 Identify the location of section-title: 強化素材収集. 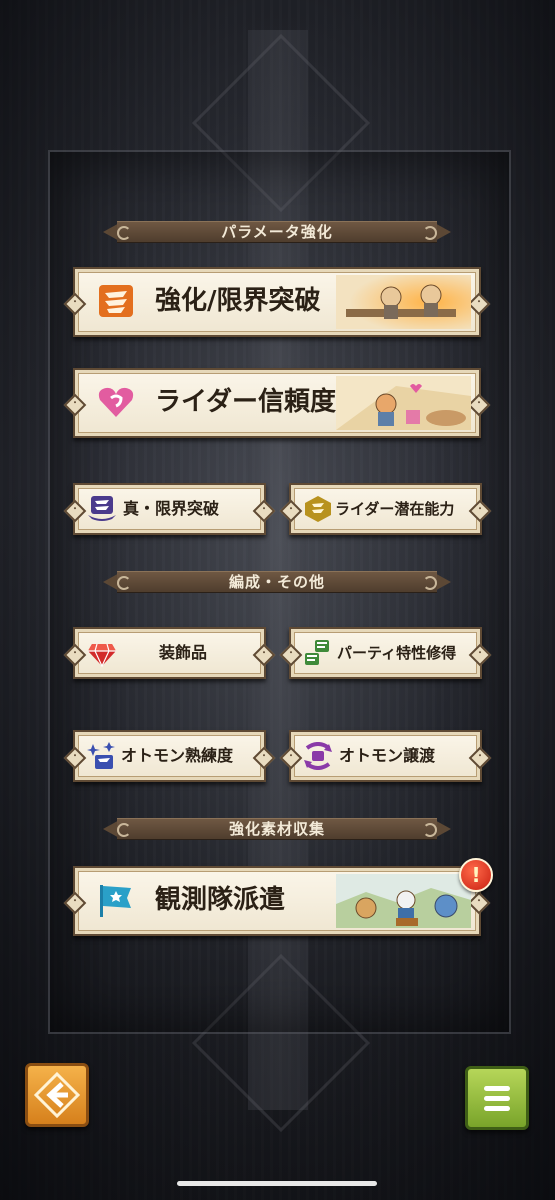
(276, 829).